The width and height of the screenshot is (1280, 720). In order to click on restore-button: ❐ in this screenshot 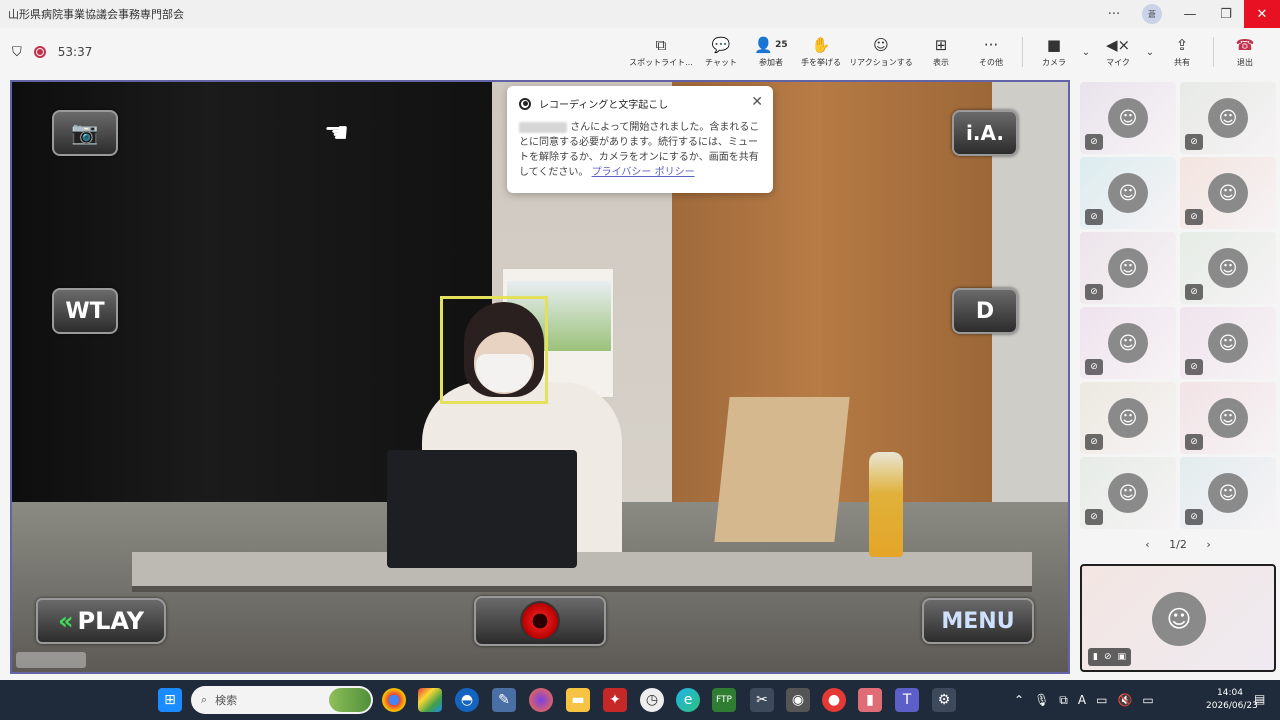, I will do `click(1226, 14)`.